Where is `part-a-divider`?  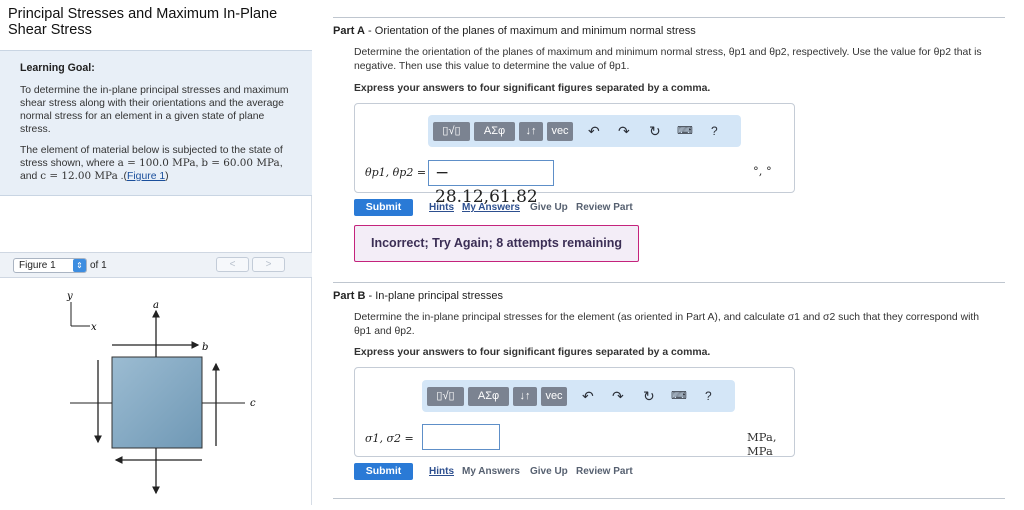
part-a-divider is located at coordinates (669, 17).